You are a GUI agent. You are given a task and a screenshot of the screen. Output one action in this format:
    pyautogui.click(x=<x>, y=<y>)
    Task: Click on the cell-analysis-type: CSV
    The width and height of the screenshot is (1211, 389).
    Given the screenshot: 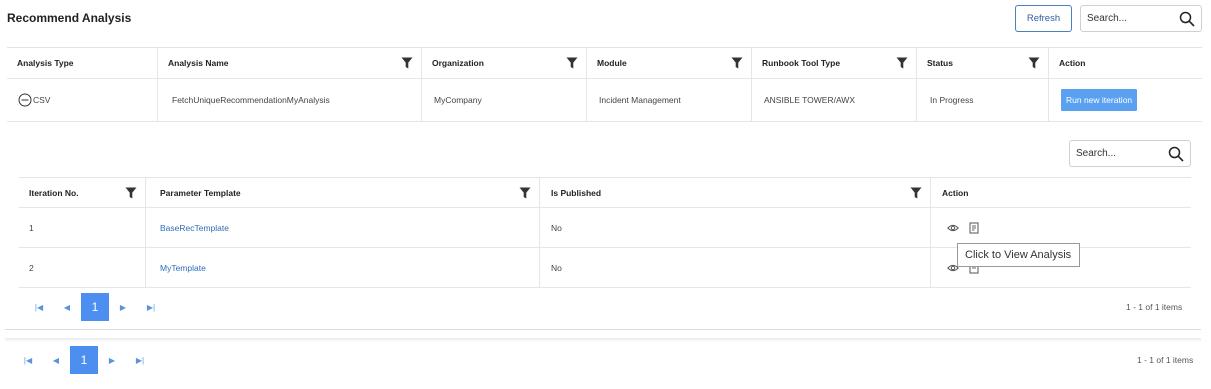 What is the action you would take?
    pyautogui.click(x=82, y=100)
    